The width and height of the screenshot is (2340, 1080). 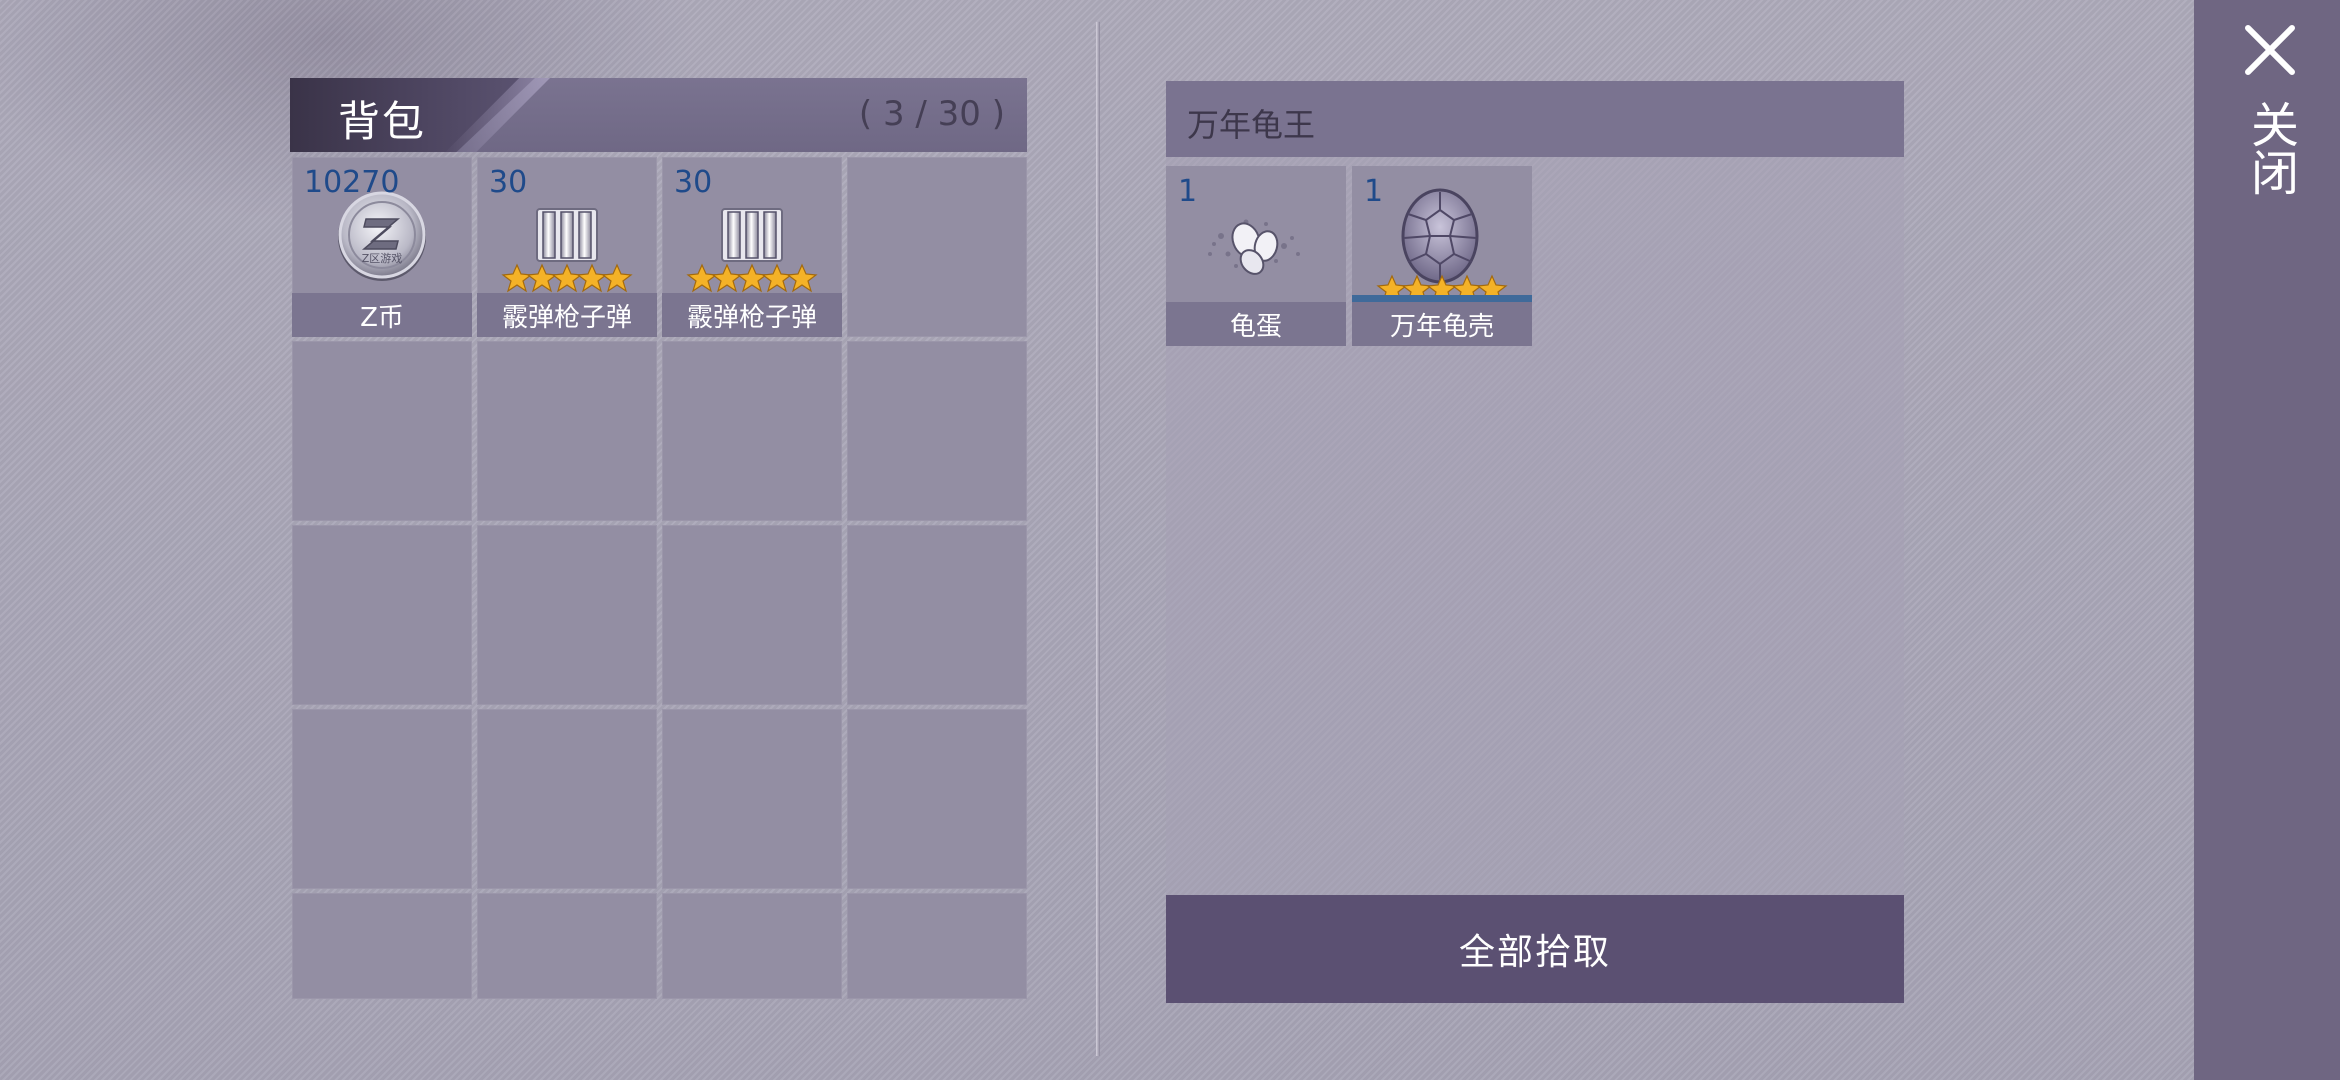 I want to click on backpack-title: 背包, so click(x=382, y=121).